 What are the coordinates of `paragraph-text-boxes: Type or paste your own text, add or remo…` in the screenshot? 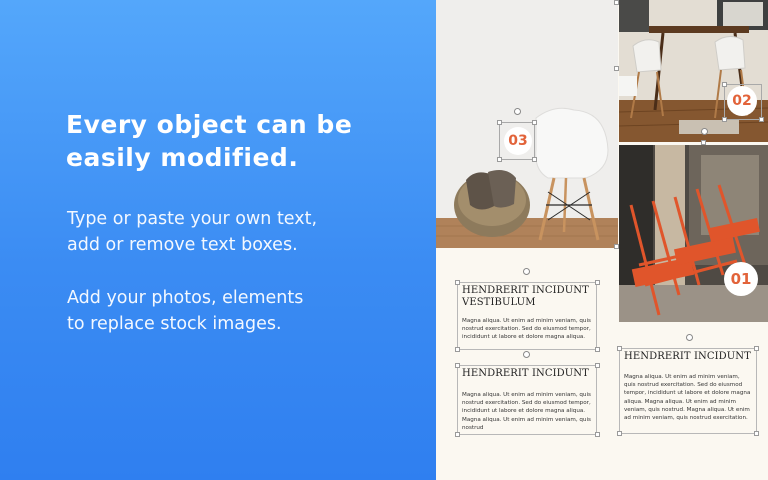 It's located at (237, 232).